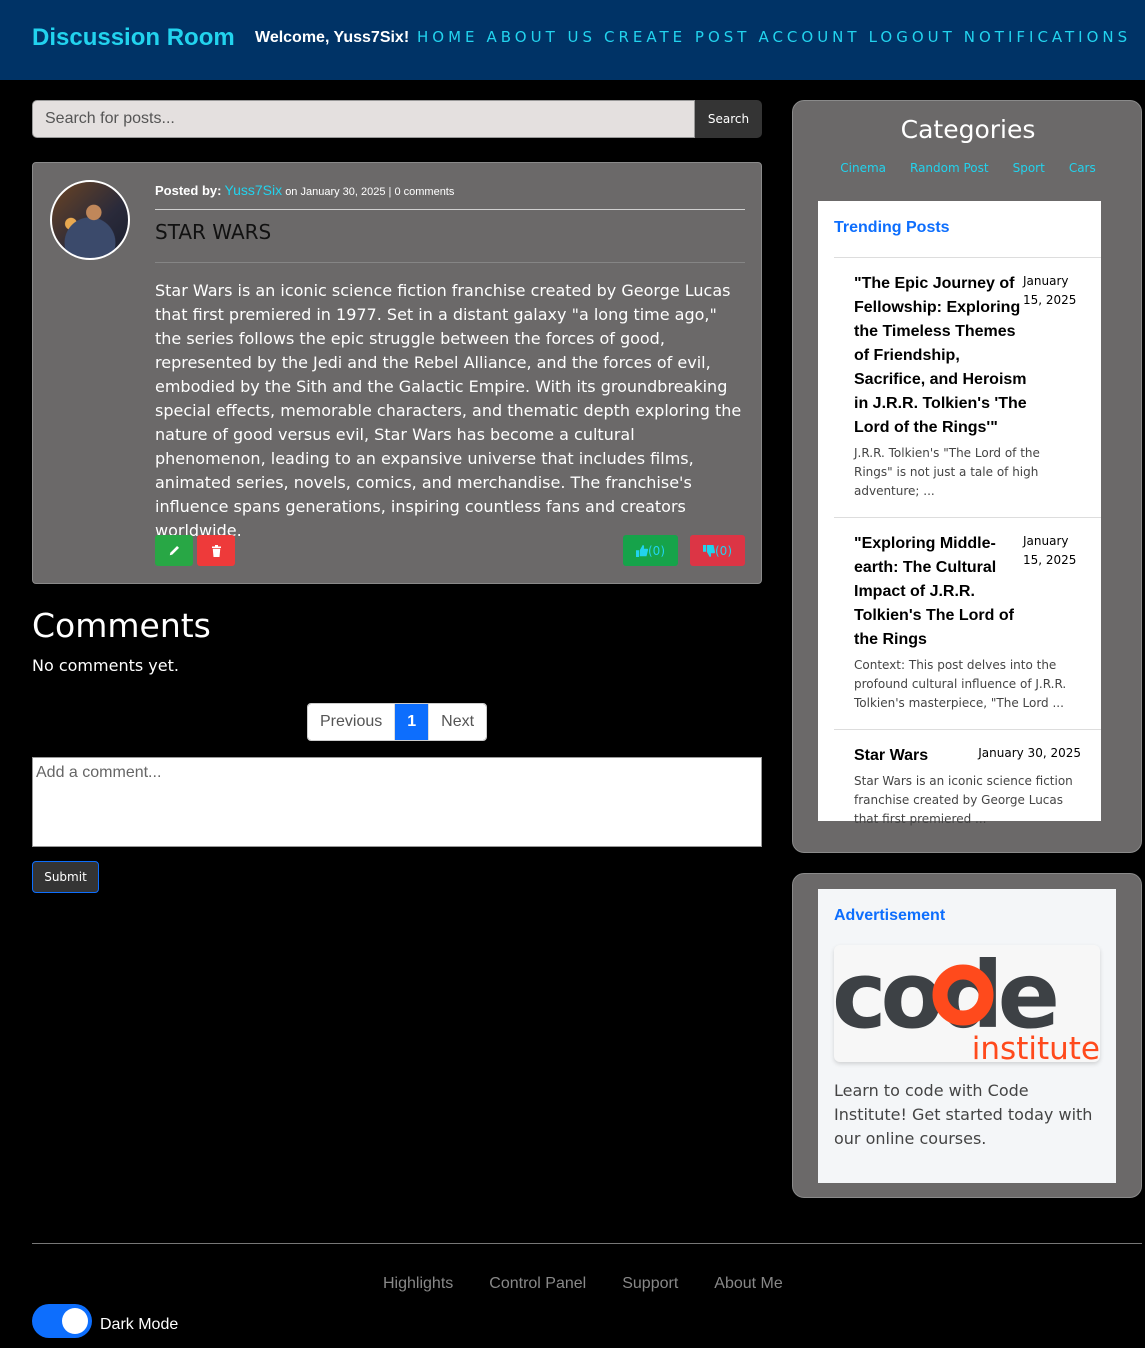  I want to click on brand-logo: Discussion Room, so click(133, 38).